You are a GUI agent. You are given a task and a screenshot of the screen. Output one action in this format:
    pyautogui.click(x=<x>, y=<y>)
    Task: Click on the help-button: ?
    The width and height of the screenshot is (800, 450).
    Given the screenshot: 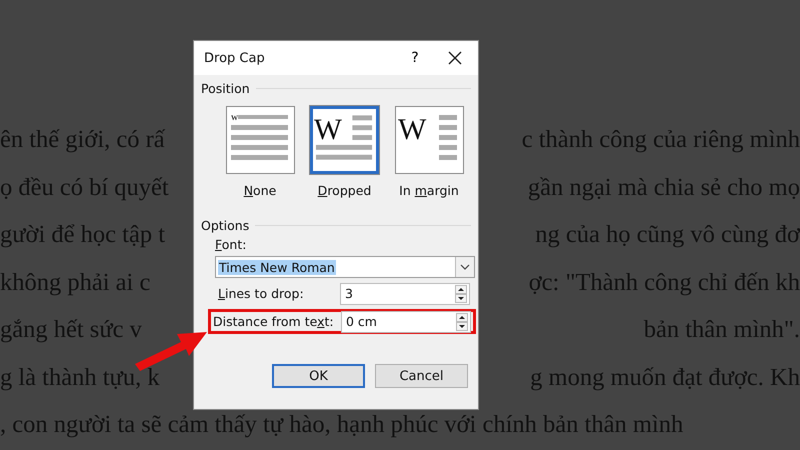 What is the action you would take?
    pyautogui.click(x=415, y=58)
    